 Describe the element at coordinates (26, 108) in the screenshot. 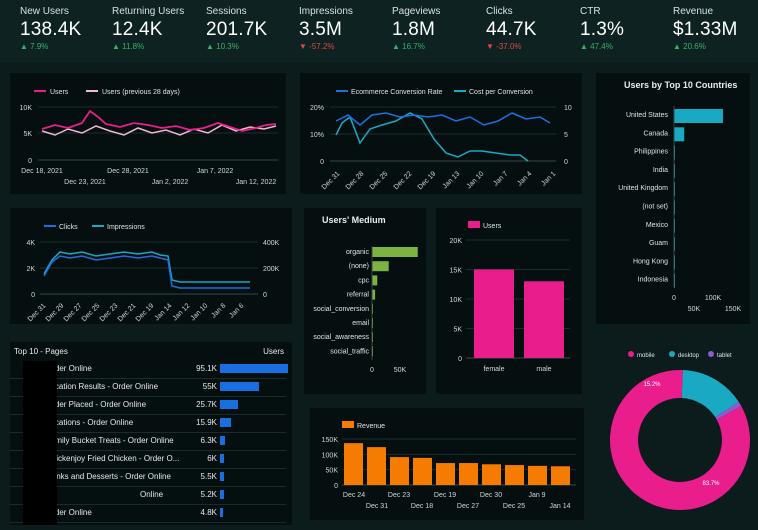

I see `y-tick: 10K` at that location.